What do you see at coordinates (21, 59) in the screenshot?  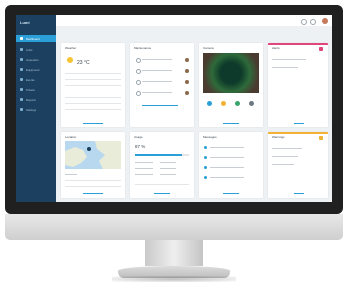 I see `search-icon` at bounding box center [21, 59].